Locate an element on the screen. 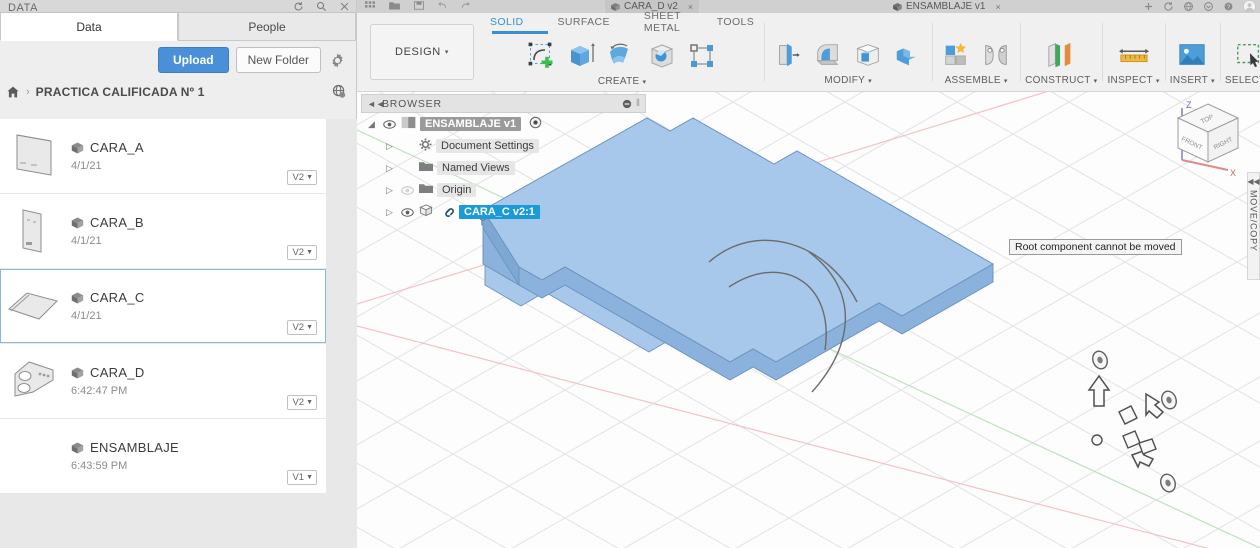 This screenshot has height=548, width=1260. insert-image-icon is located at coordinates (1192, 55).